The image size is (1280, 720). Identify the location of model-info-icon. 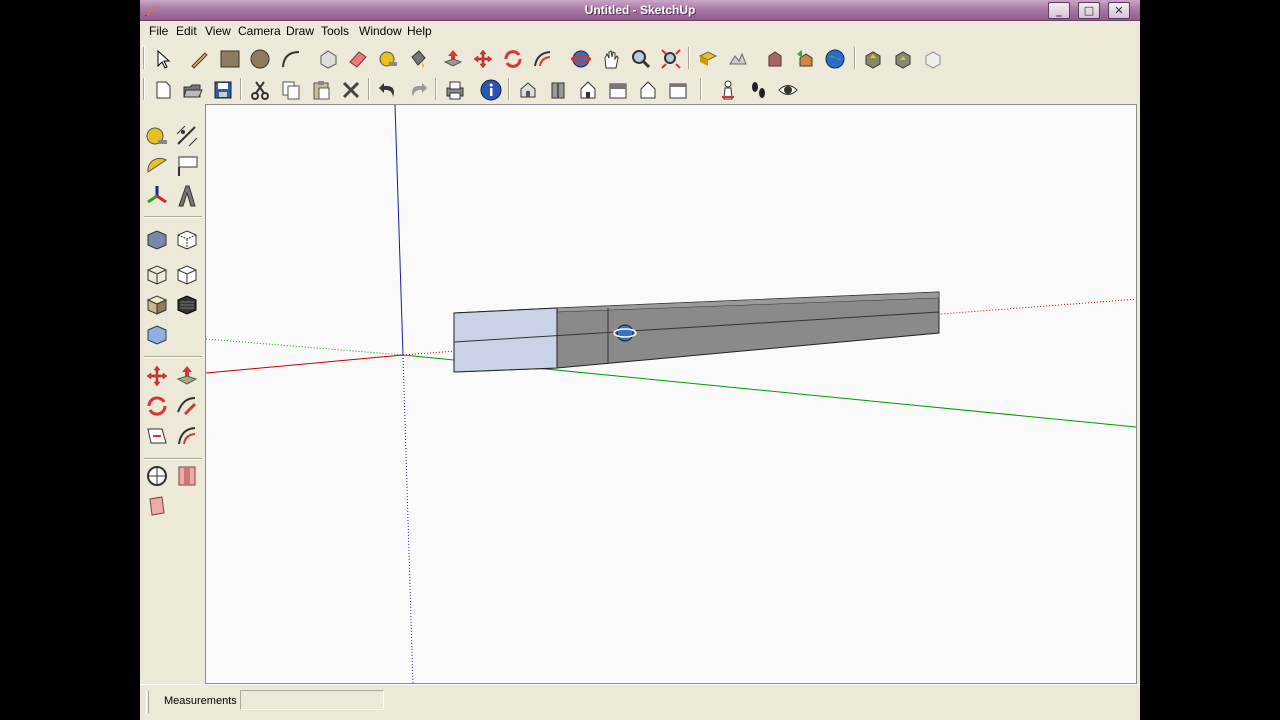
(491, 89).